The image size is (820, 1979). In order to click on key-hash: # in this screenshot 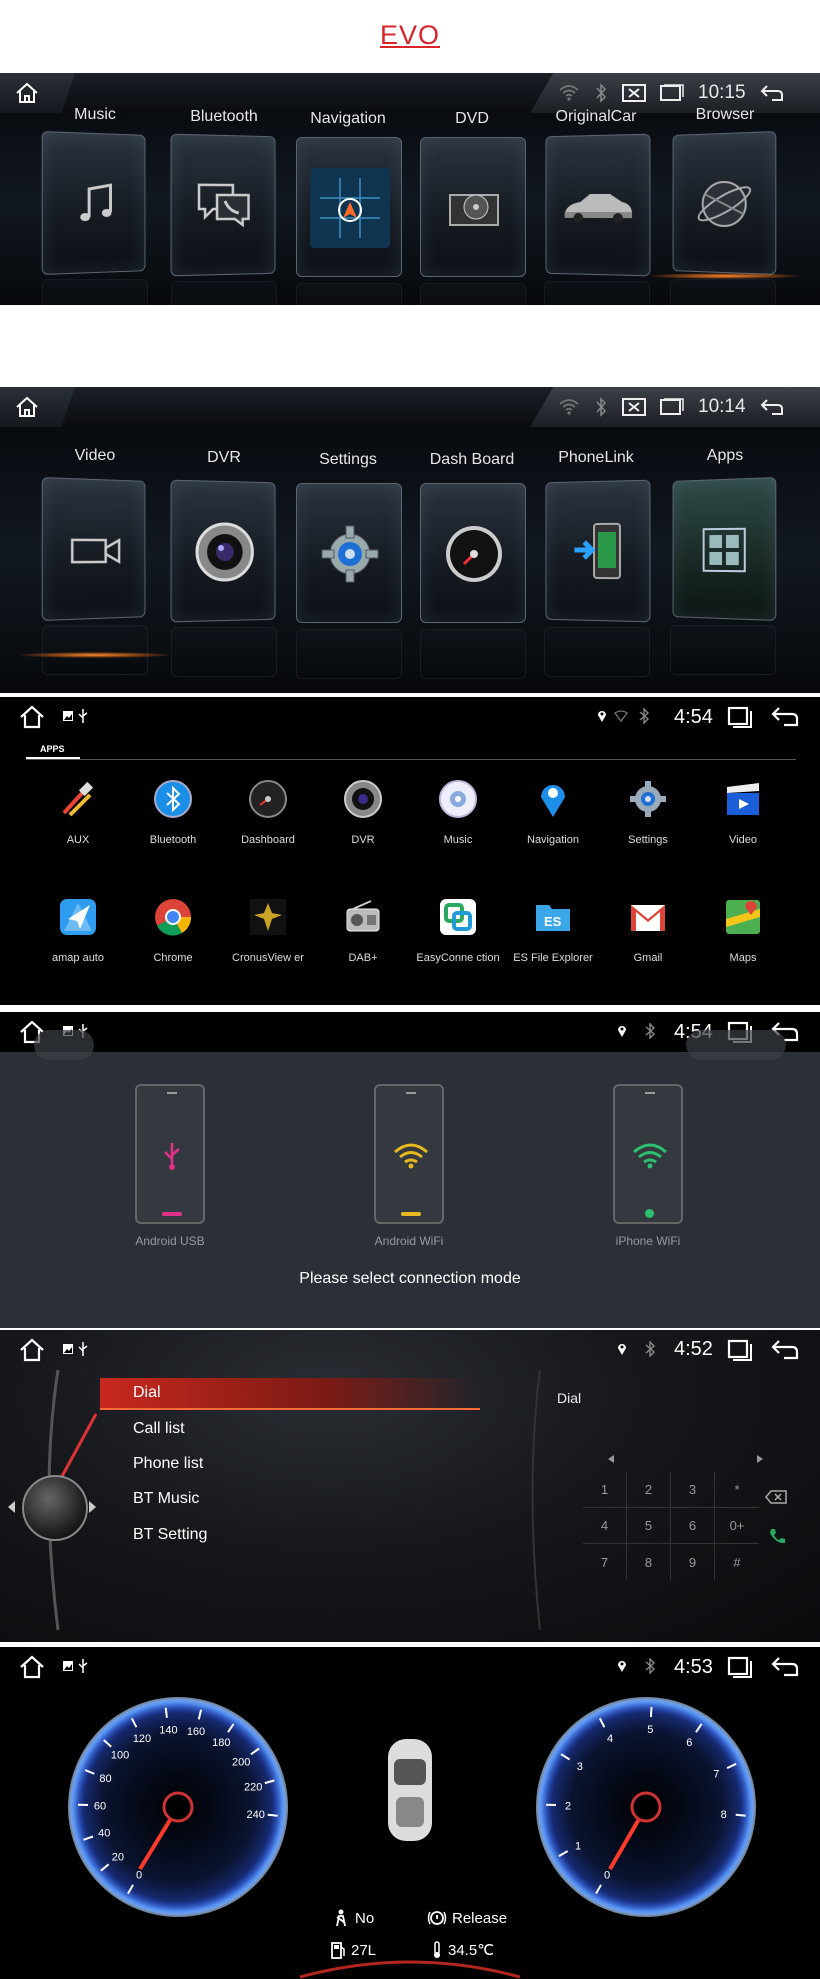, I will do `click(737, 1562)`.